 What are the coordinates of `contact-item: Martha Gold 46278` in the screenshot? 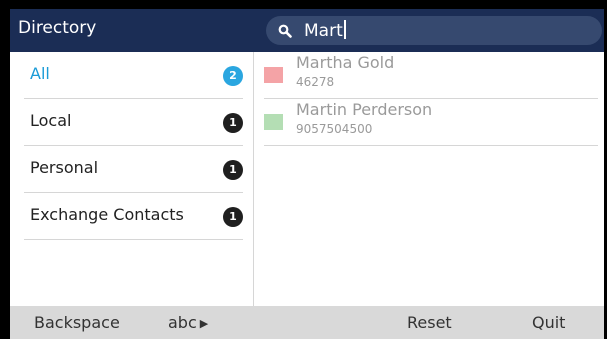 It's located at (431, 75).